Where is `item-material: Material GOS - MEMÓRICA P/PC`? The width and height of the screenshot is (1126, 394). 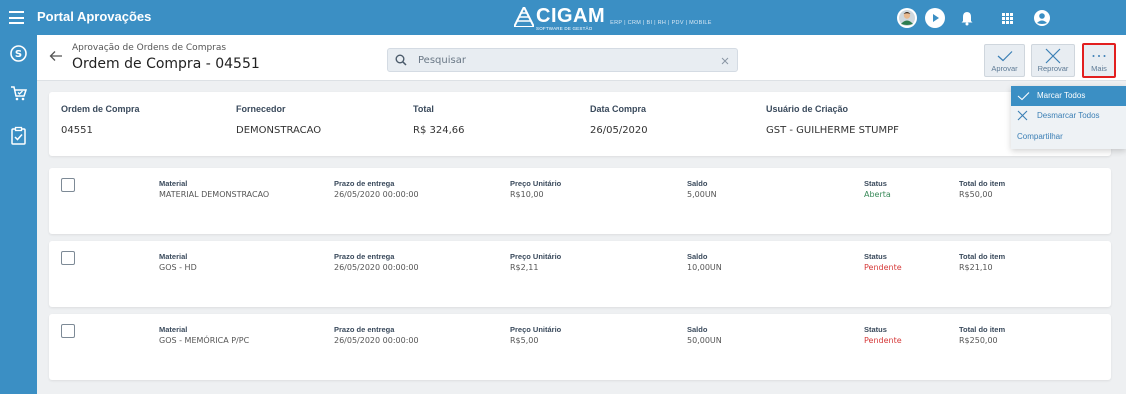
item-material: Material GOS - MEMÓRICA P/PC is located at coordinates (204, 335).